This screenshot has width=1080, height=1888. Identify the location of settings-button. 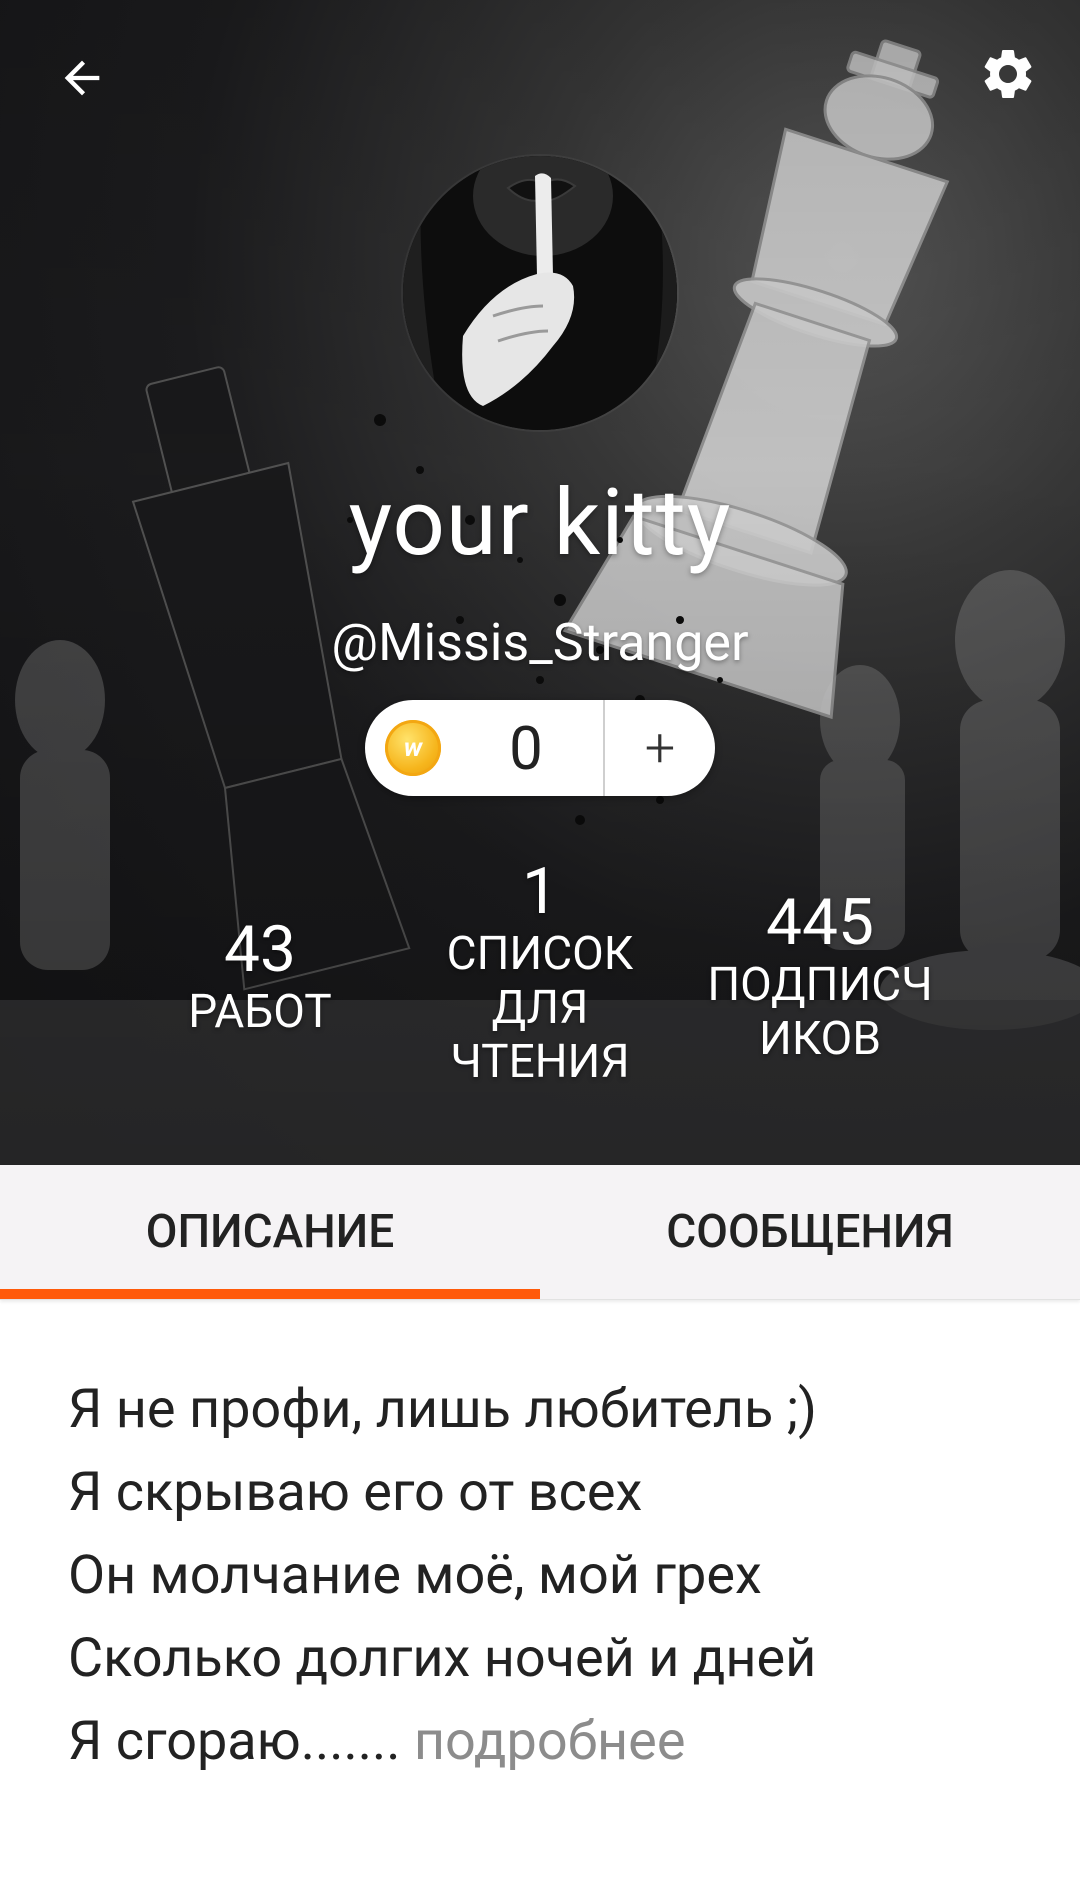
(1008, 74).